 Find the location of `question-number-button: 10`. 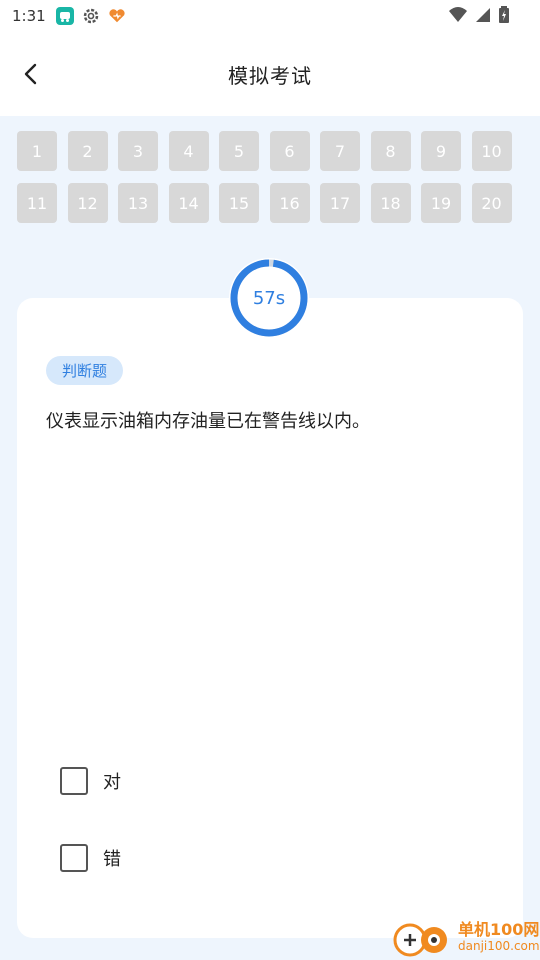

question-number-button: 10 is located at coordinates (491, 151).